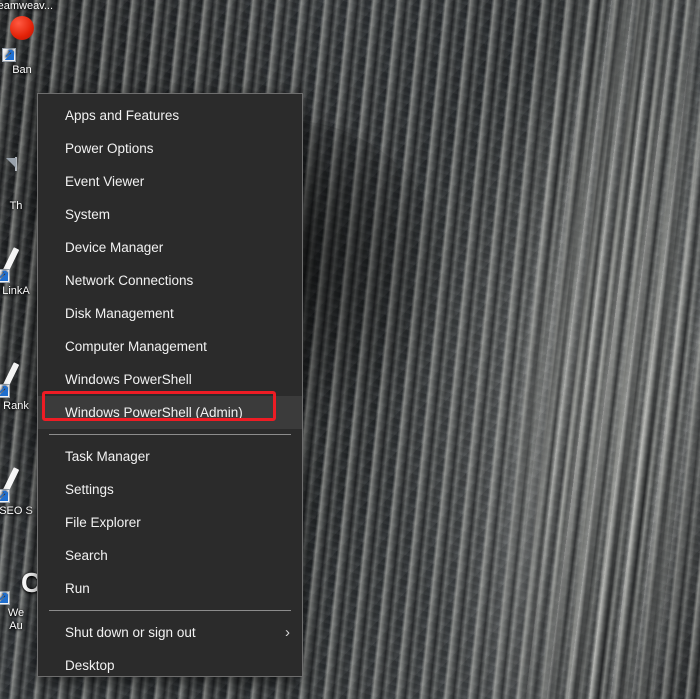  Describe the element at coordinates (109, 148) in the screenshot. I see `menu-item-label: Power Options` at that location.